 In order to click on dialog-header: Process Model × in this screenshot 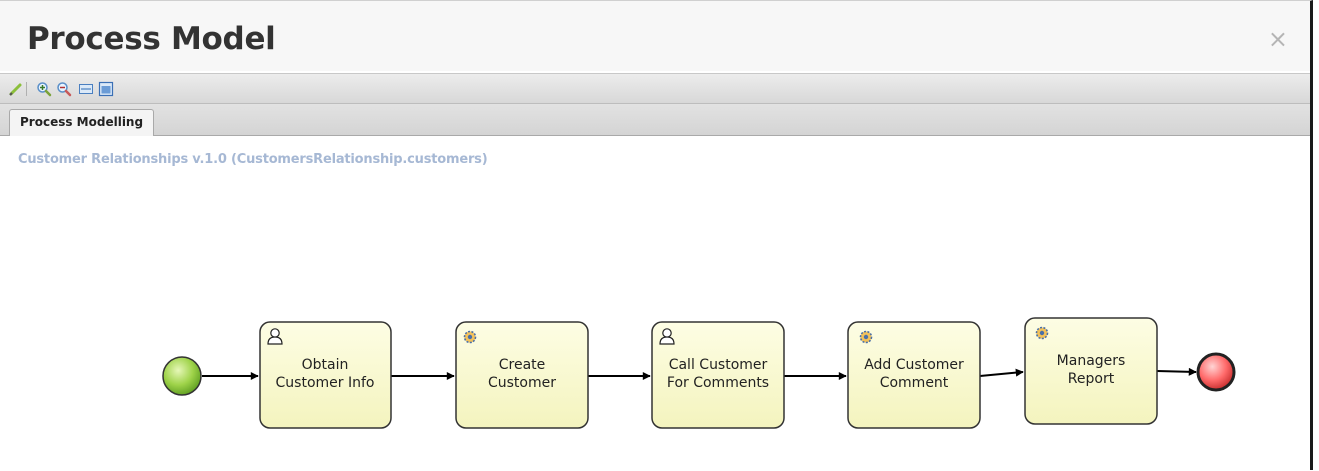, I will do `click(655, 36)`.